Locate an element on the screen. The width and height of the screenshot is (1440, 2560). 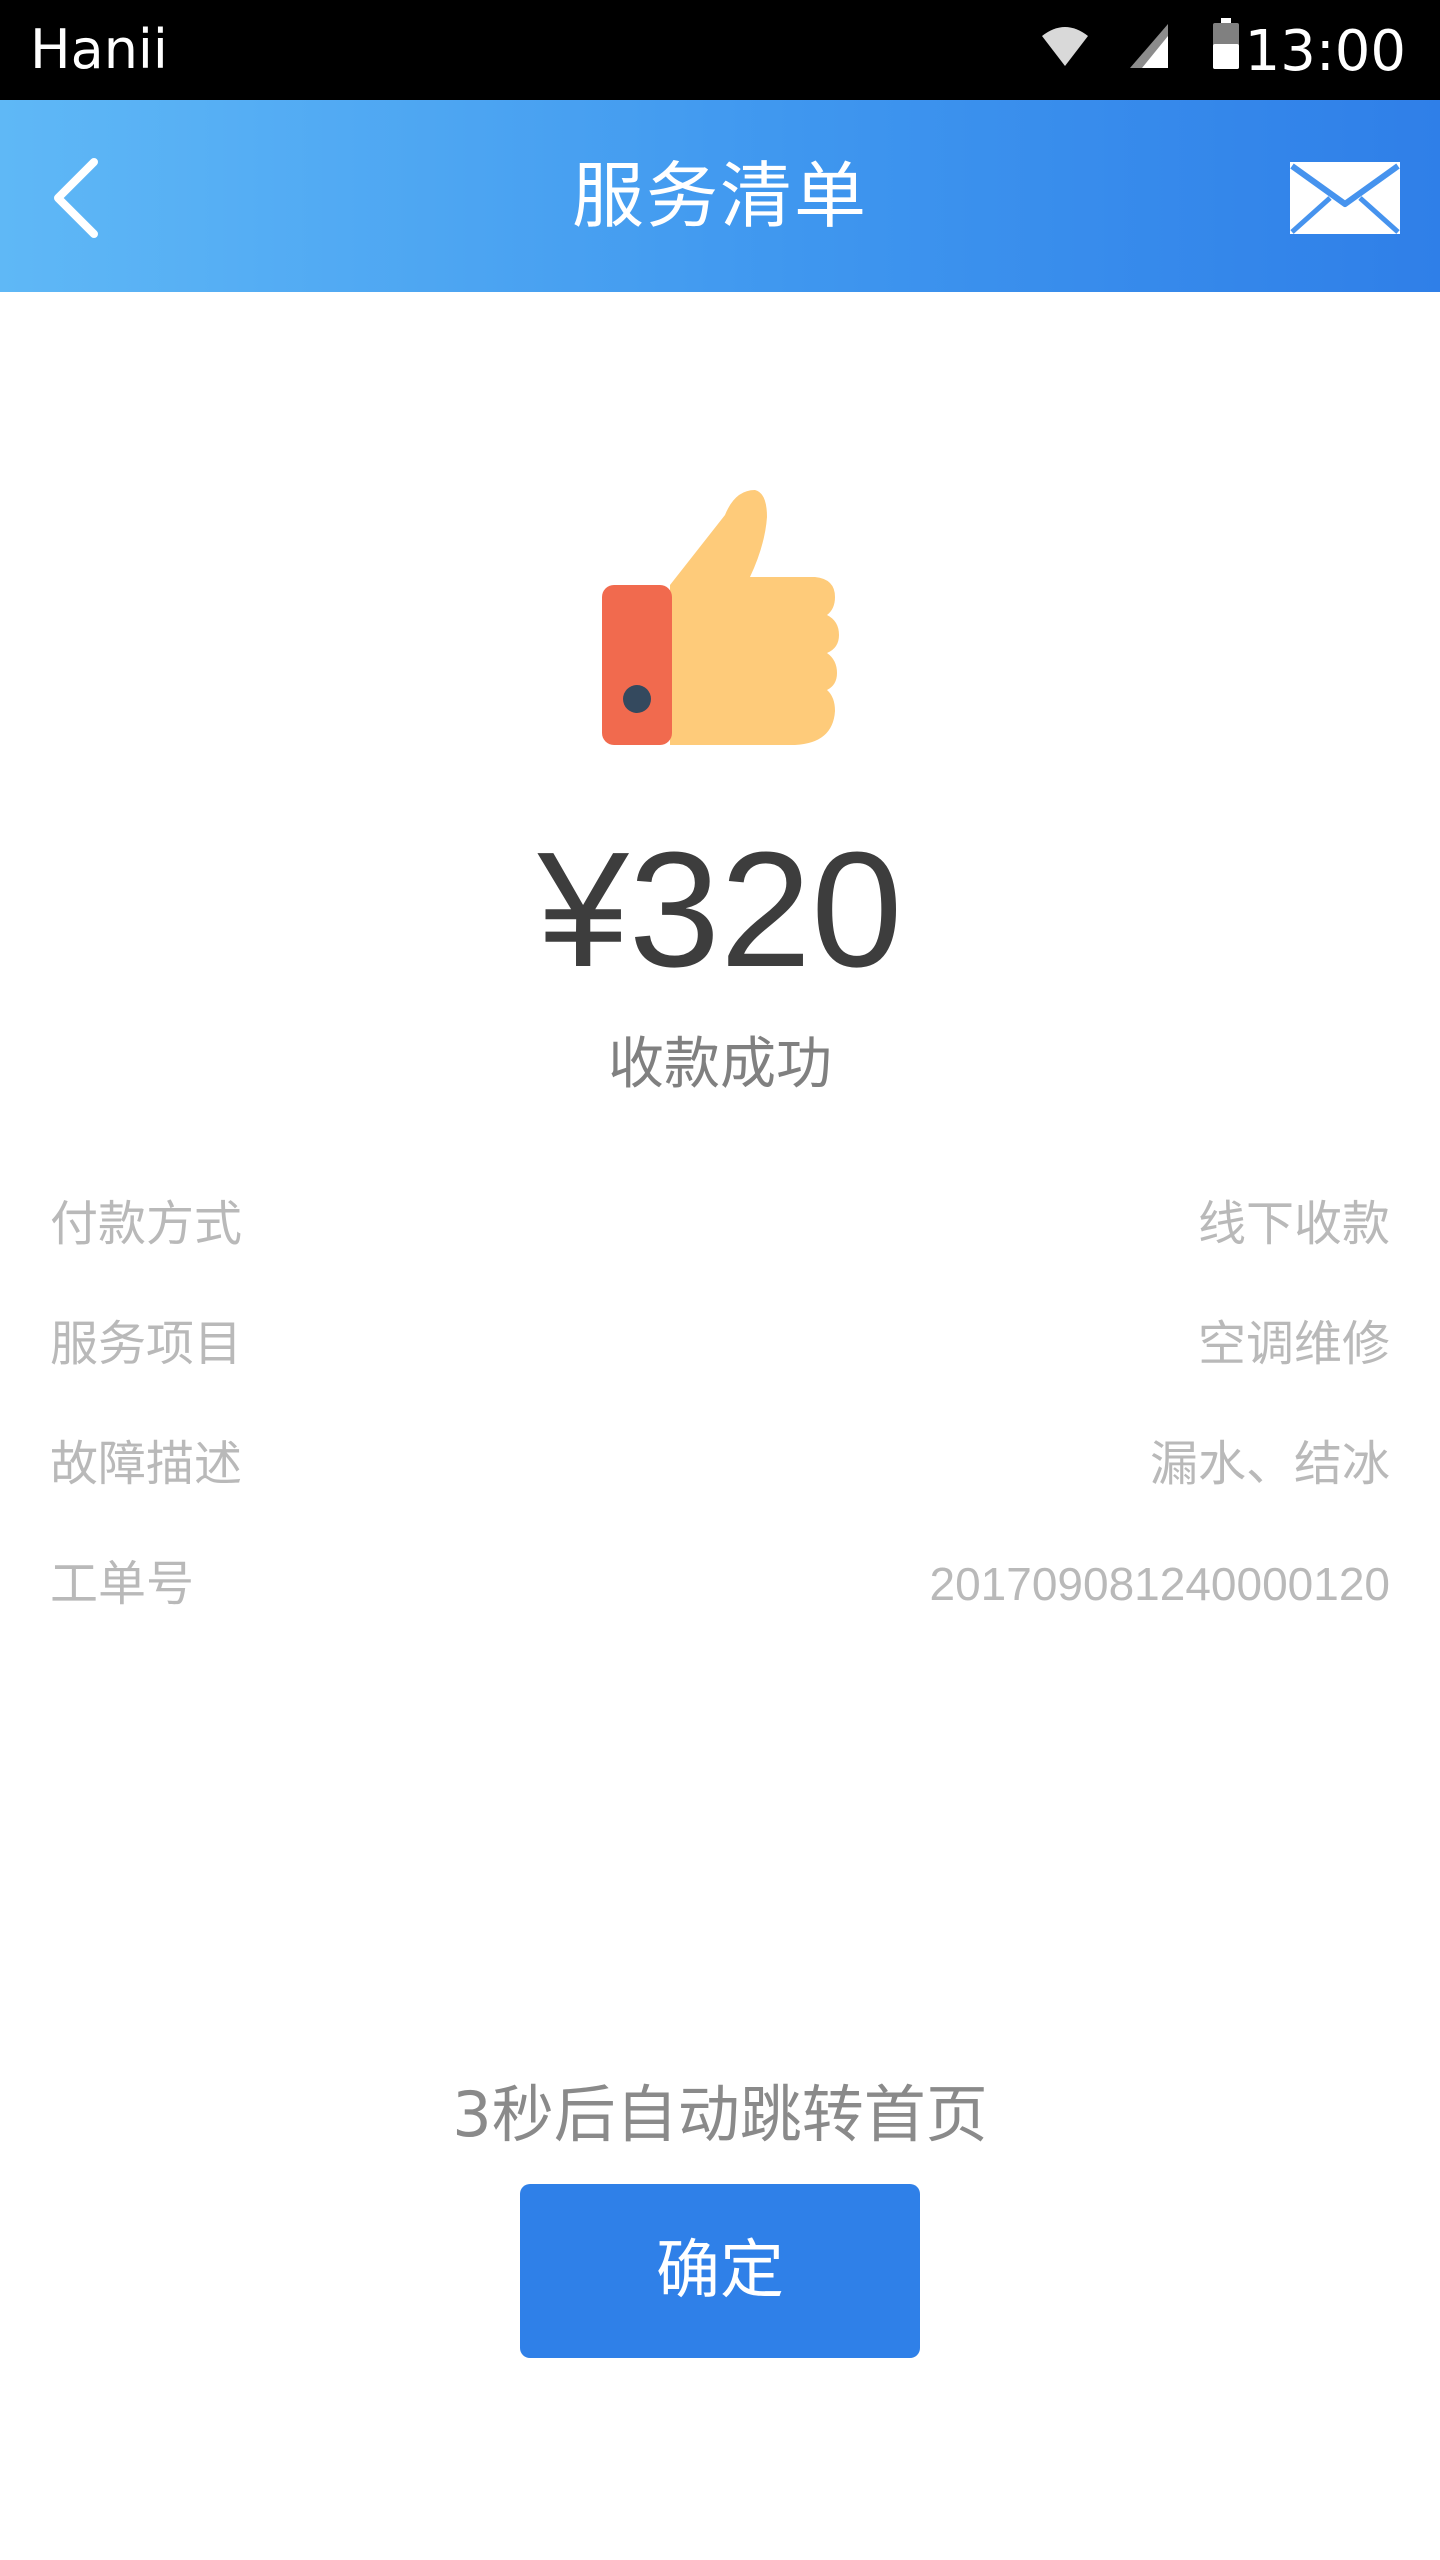
detail-label: 付款方式 is located at coordinates (146, 1224).